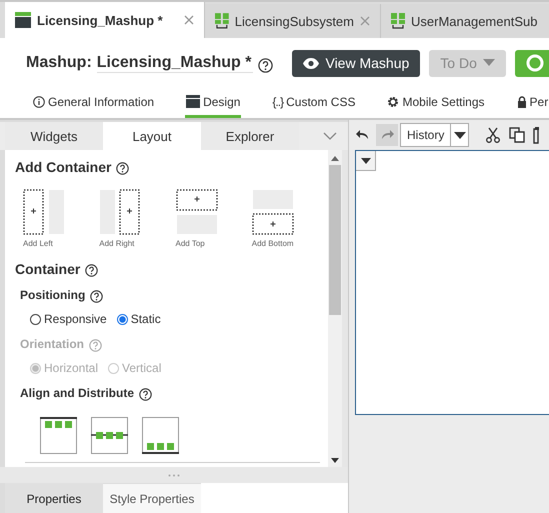 The image size is (549, 513). Describe the element at coordinates (64, 368) in the screenshot. I see `radio-option: Horizontal` at that location.